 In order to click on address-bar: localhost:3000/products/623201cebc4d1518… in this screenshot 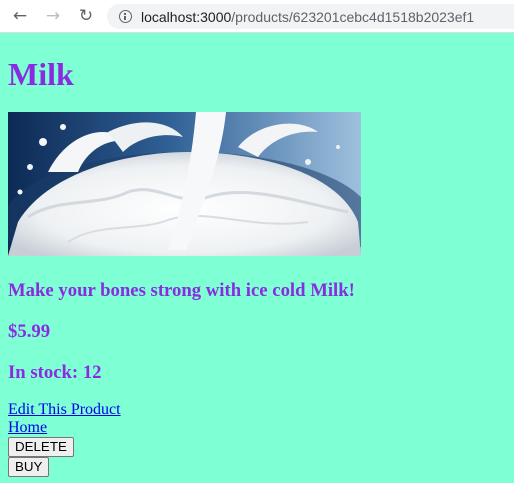, I will do `click(310, 16)`.